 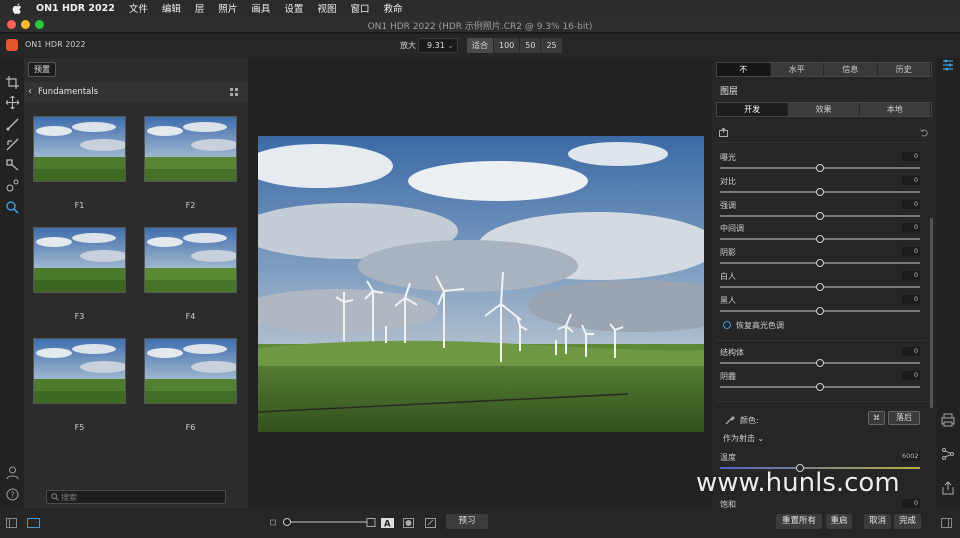 What do you see at coordinates (924, 132) in the screenshot?
I see `reset-icon` at bounding box center [924, 132].